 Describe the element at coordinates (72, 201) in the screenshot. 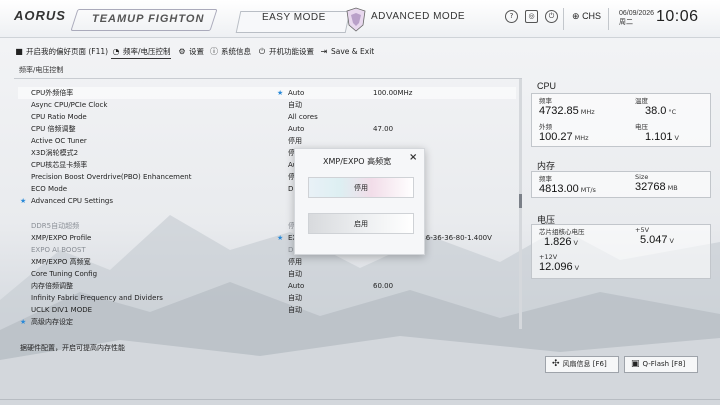

I see `setting-label: Advanced CPU Settings` at that location.